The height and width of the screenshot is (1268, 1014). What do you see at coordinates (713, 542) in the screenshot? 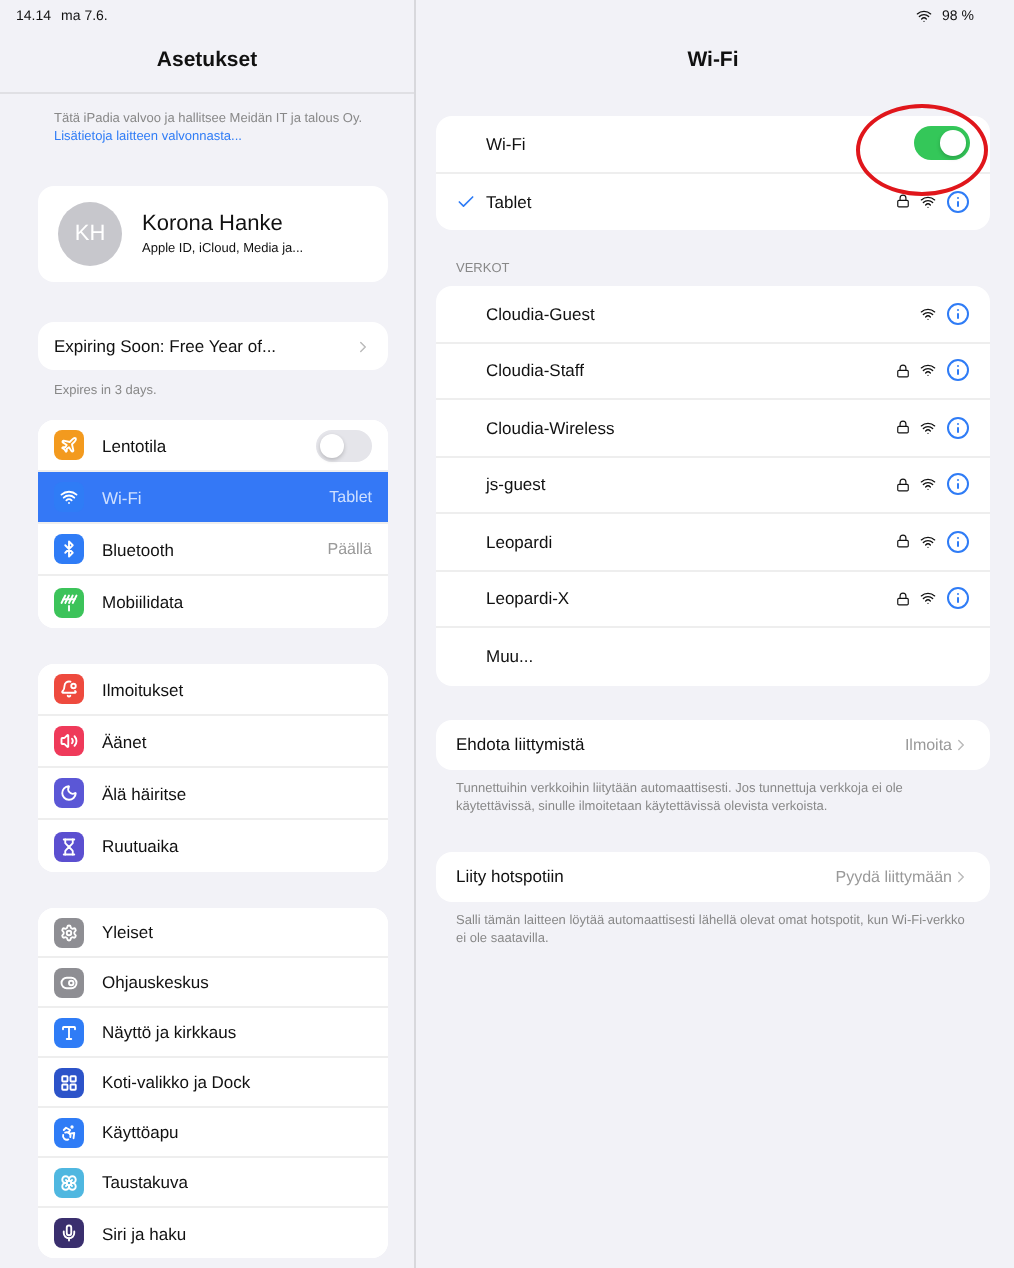
I see `network-row: Leopardi` at bounding box center [713, 542].